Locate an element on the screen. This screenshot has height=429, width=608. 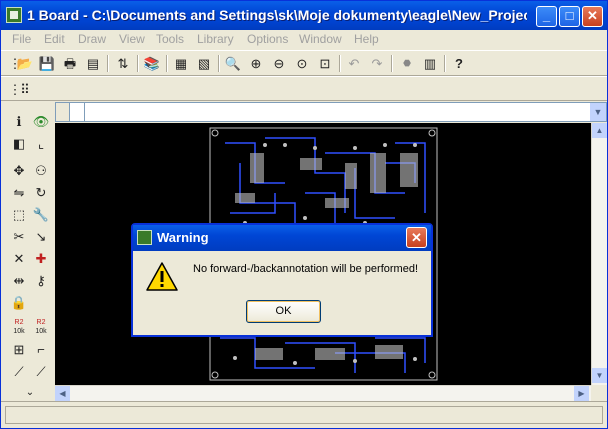
split-icon: ⊞ is located at coordinates (19, 350).